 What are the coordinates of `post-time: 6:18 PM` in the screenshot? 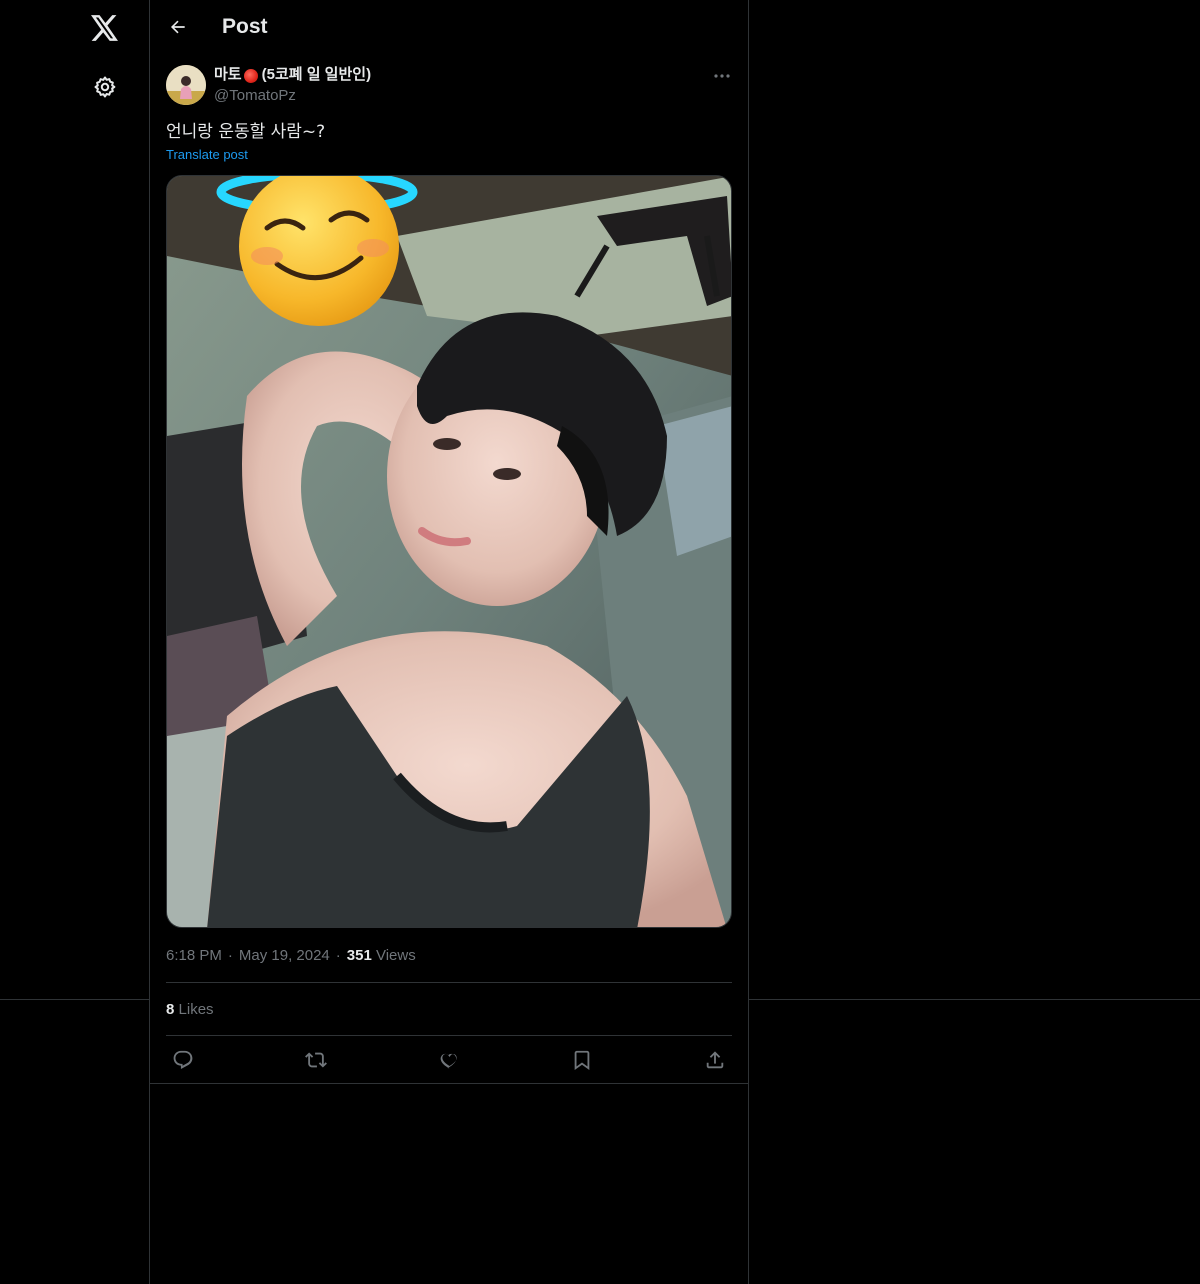 It's located at (194, 955).